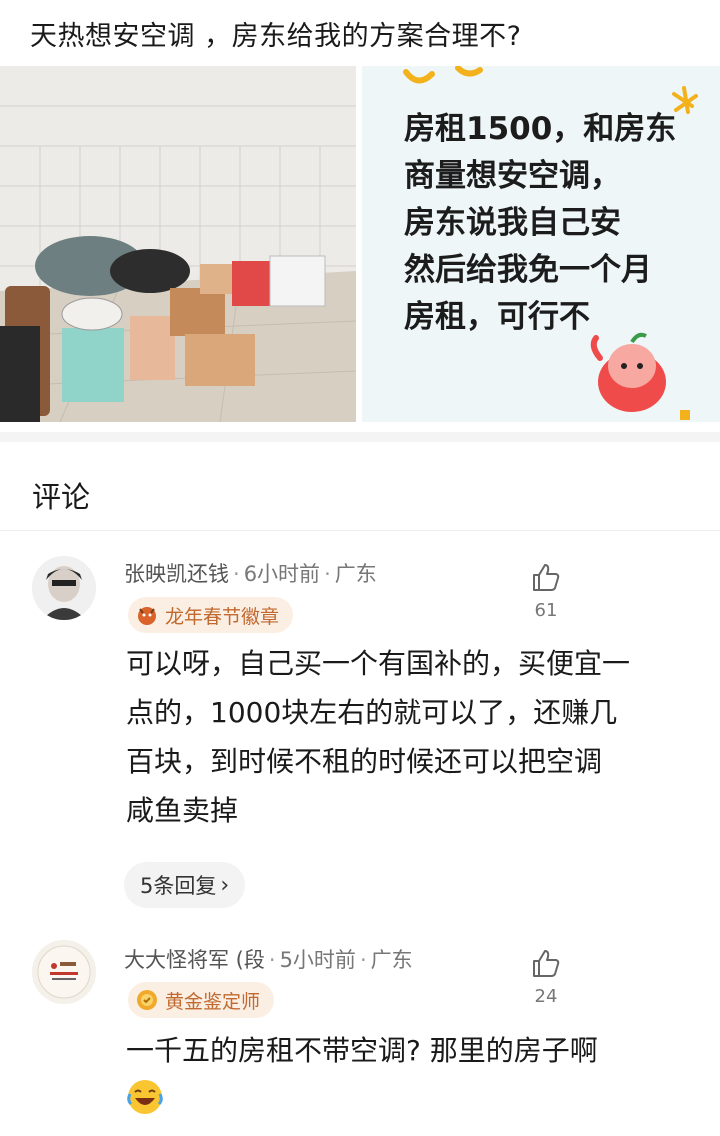  I want to click on replies-label: 5条回复, so click(178, 886).